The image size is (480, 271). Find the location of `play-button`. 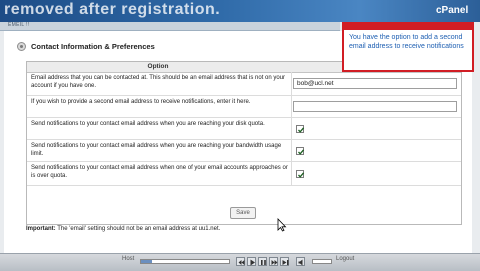

play-button is located at coordinates (251, 261).